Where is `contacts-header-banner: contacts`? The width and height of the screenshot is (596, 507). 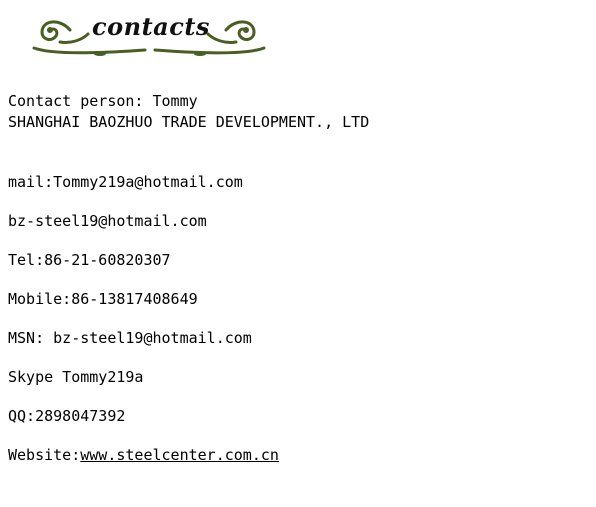
contacts-header-banner: contacts is located at coordinates (150, 35).